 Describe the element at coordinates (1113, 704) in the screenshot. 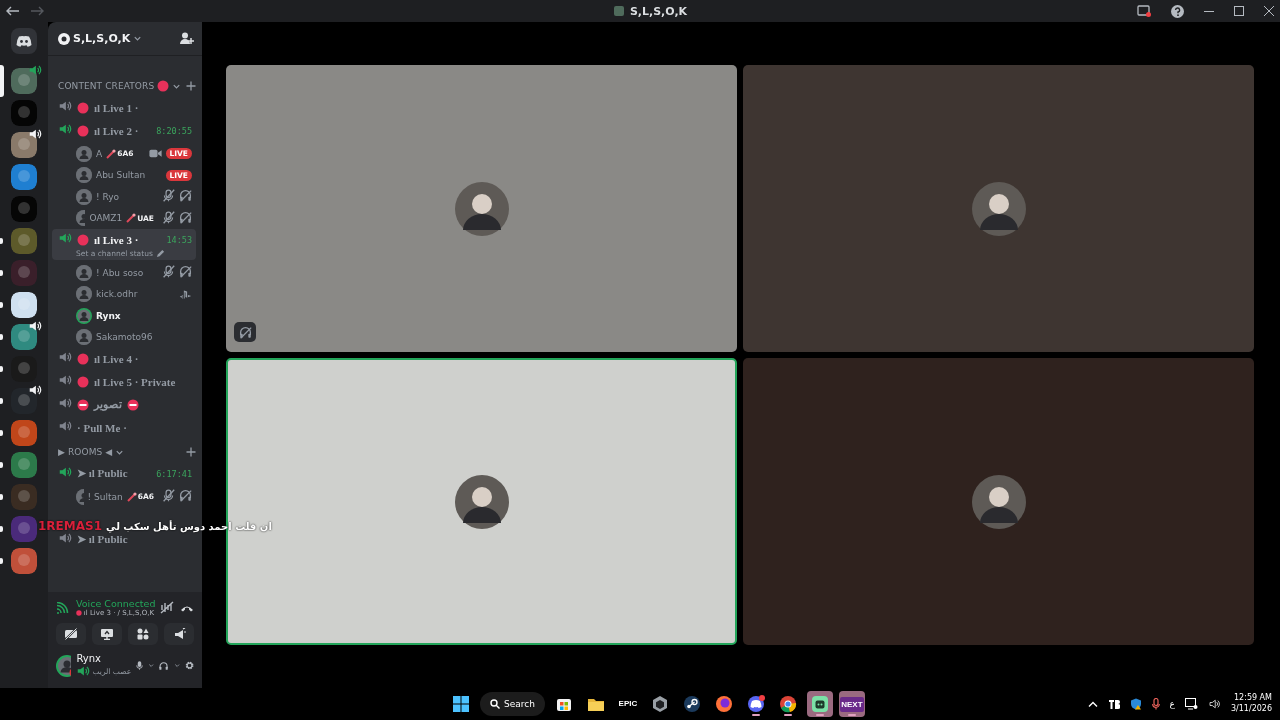

I see `tray-app-icon` at that location.